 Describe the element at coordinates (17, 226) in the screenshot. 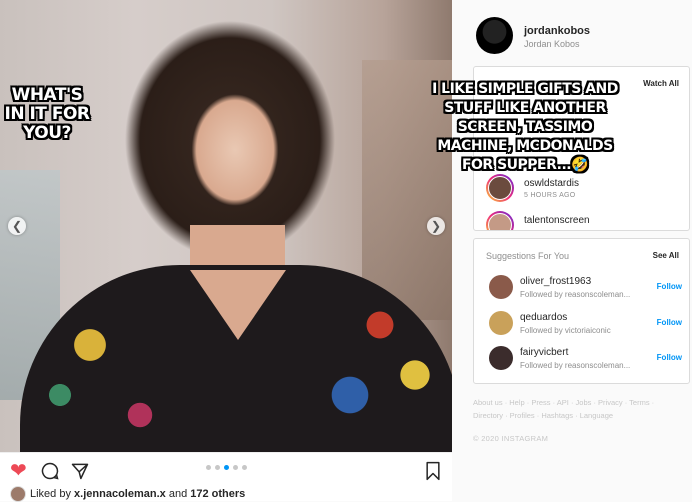

I see `carousel-prev-button: ❮` at that location.